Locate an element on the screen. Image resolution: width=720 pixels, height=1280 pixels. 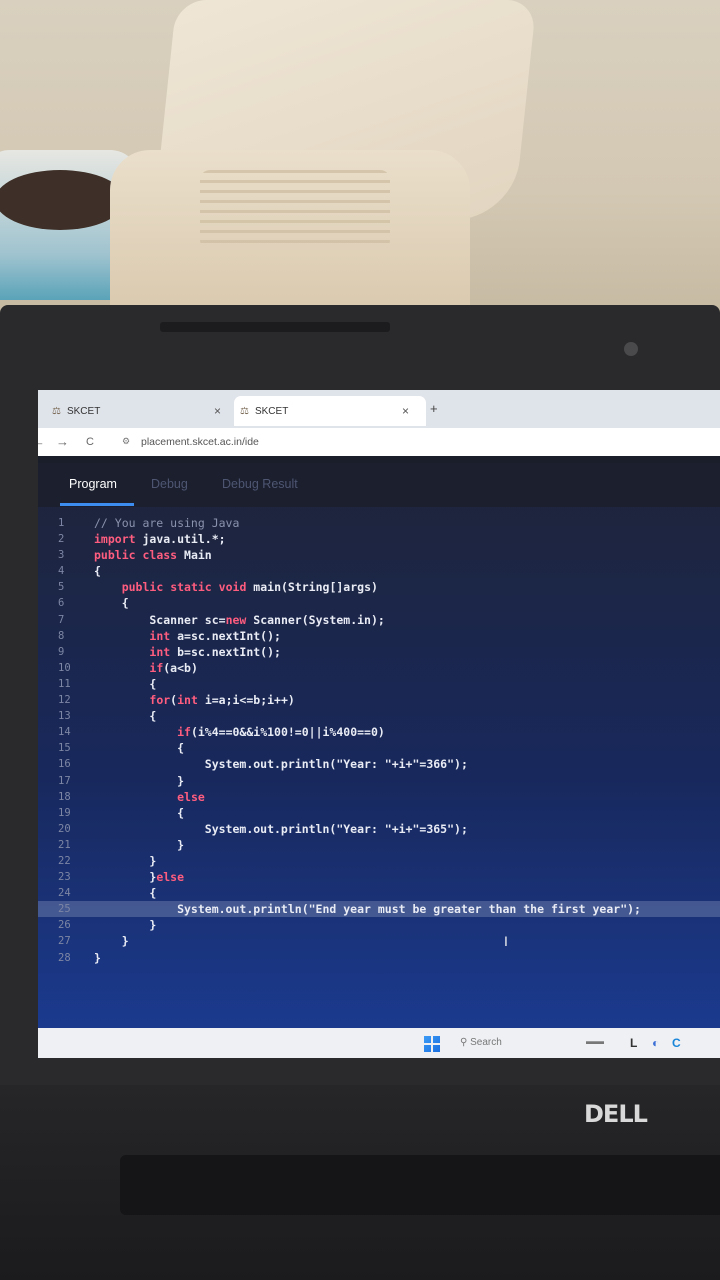
ide-tab-bar: Program Debug Debug Result is located at coordinates (379, 485).